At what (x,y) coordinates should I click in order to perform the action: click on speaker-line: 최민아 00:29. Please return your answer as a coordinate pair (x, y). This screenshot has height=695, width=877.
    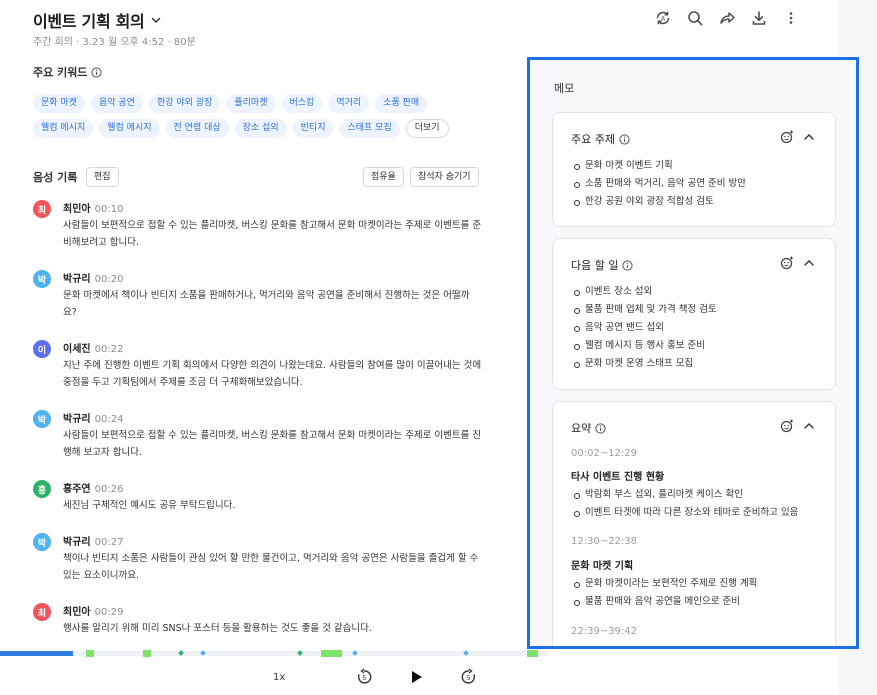
    Looking at the image, I should click on (93, 610).